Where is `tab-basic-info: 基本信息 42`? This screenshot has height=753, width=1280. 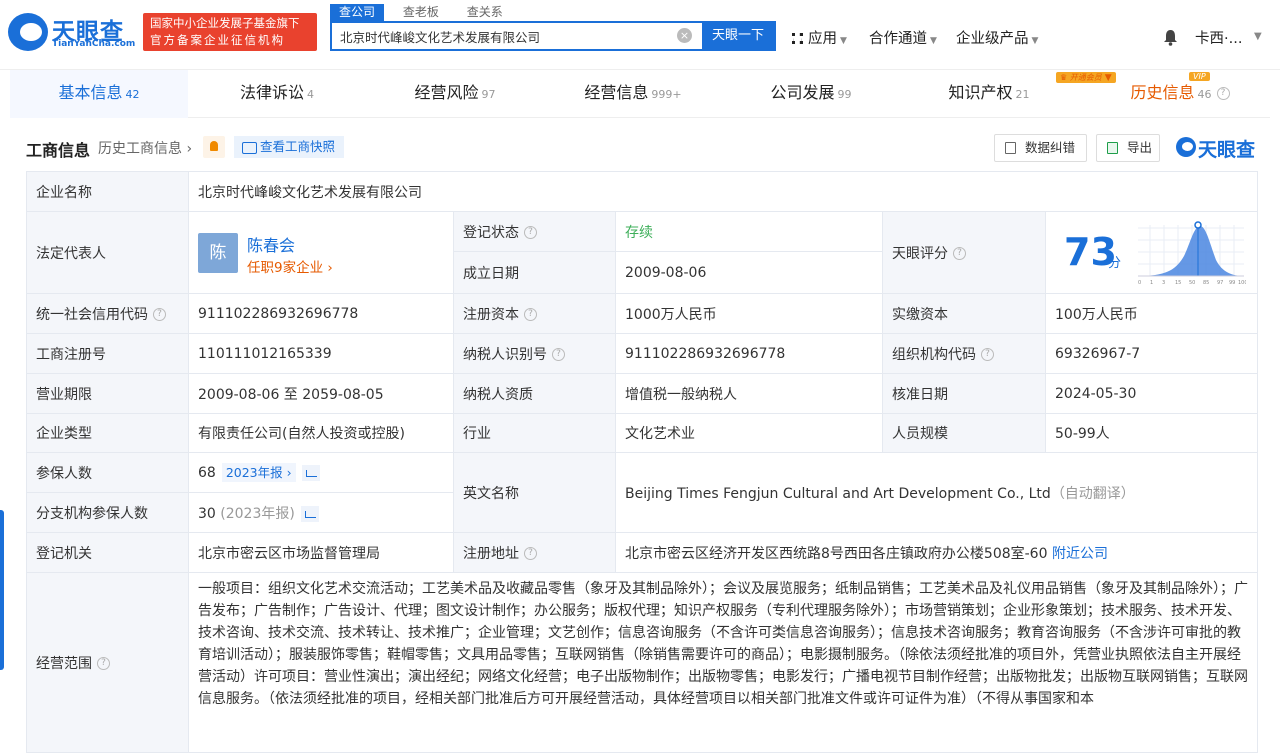
tab-basic-info: 基本信息 42 is located at coordinates (99, 94).